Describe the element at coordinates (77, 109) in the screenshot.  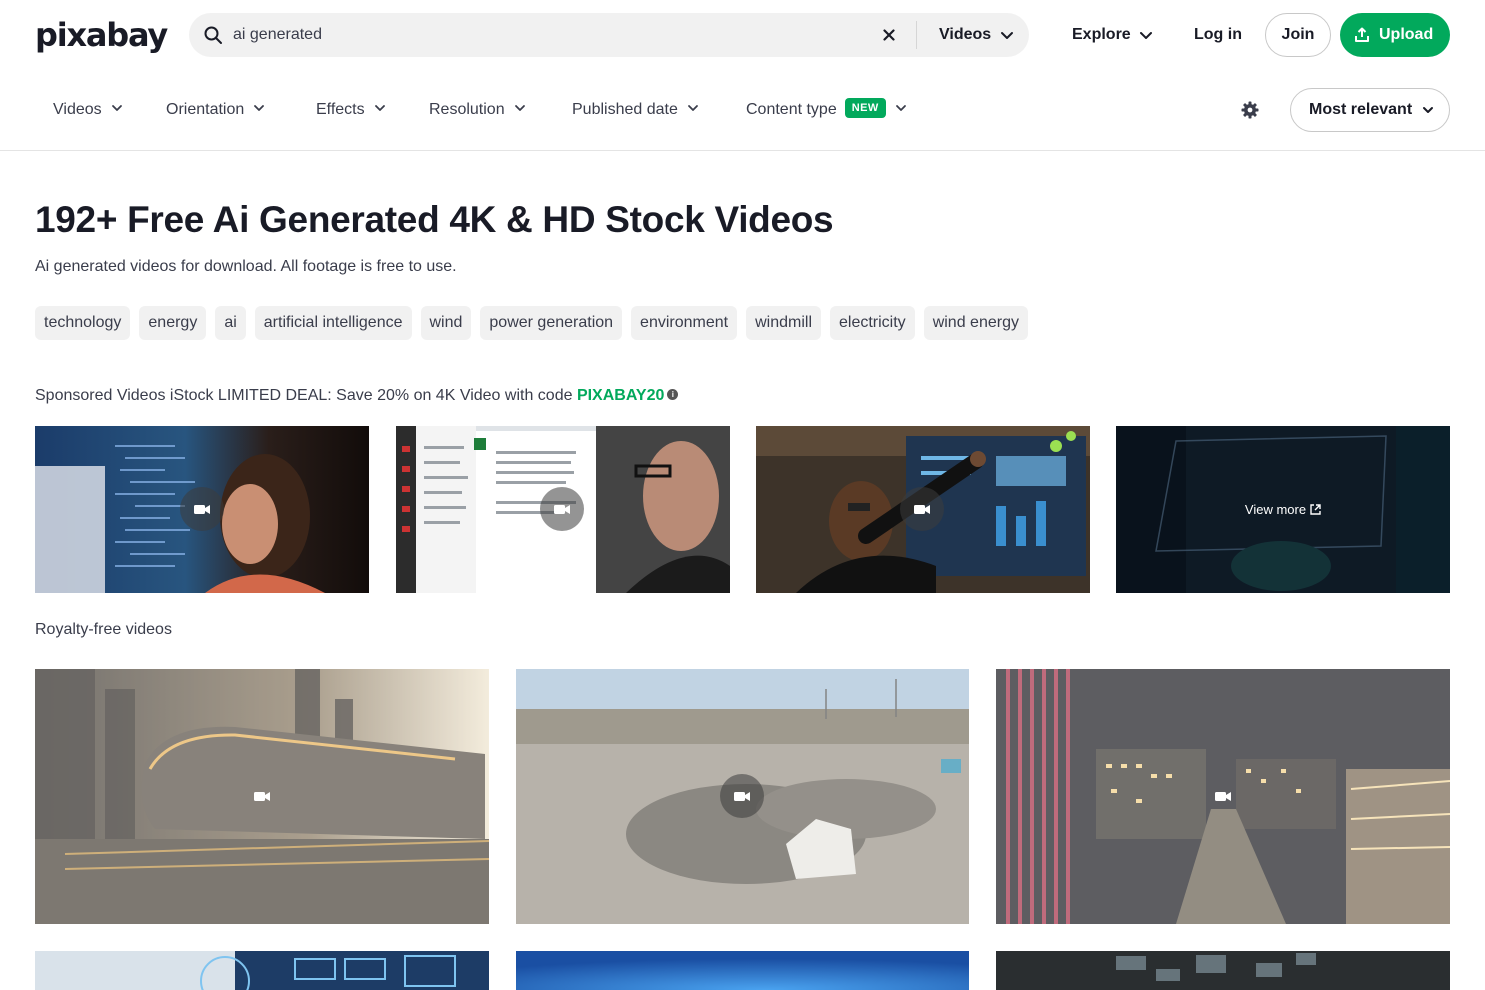
I see `filter-label: Videos` at that location.